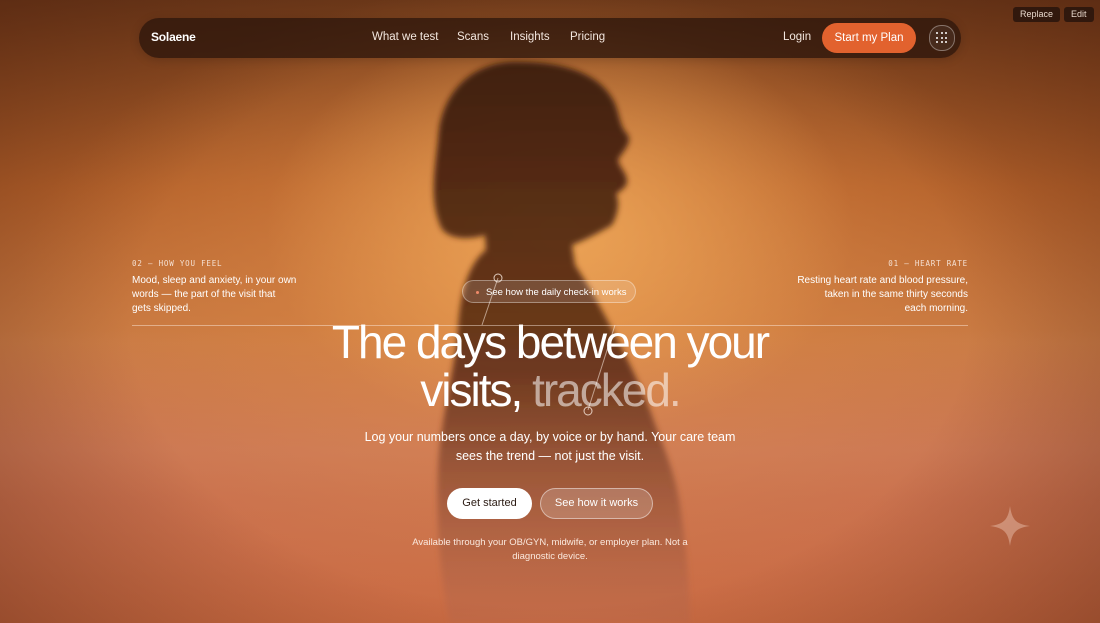  What do you see at coordinates (473, 37) in the screenshot?
I see `nav-link-scans: Scans` at bounding box center [473, 37].